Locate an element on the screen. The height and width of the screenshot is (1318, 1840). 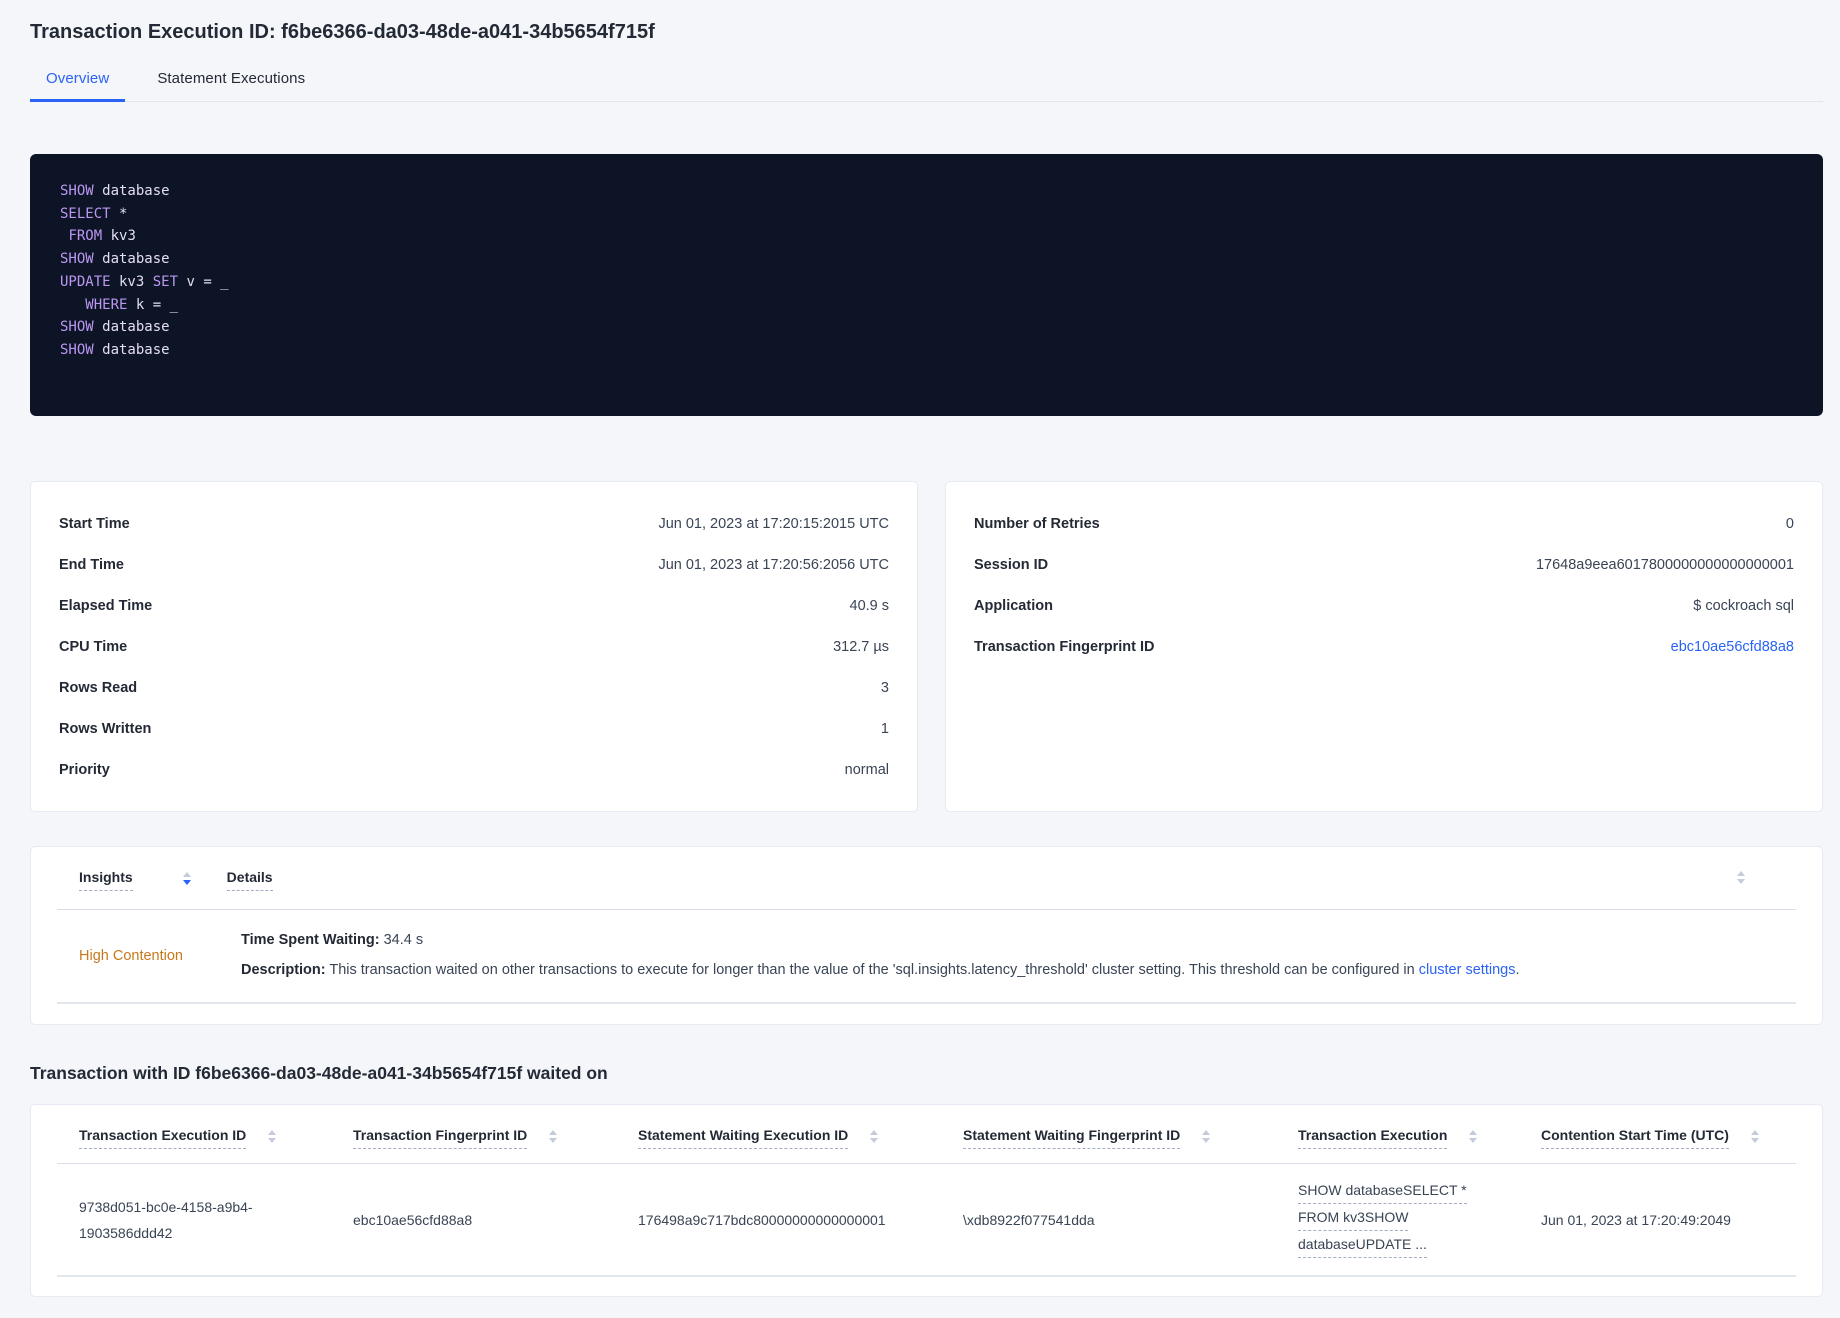
summary-row: Rows Written 1 is located at coordinates (474, 728).